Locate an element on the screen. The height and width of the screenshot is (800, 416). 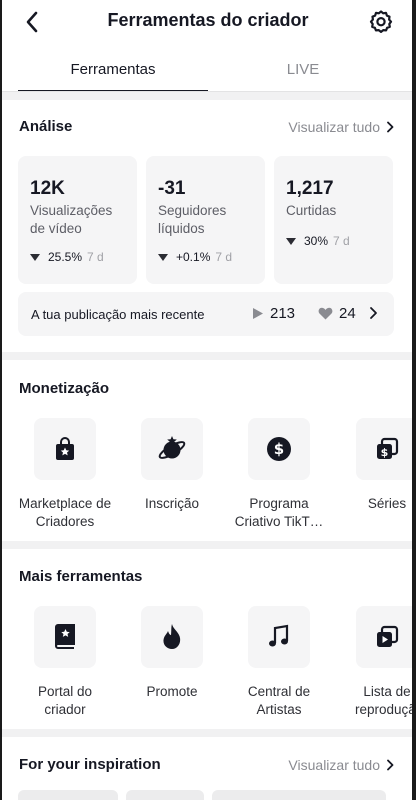
flame-icon is located at coordinates (172, 636).